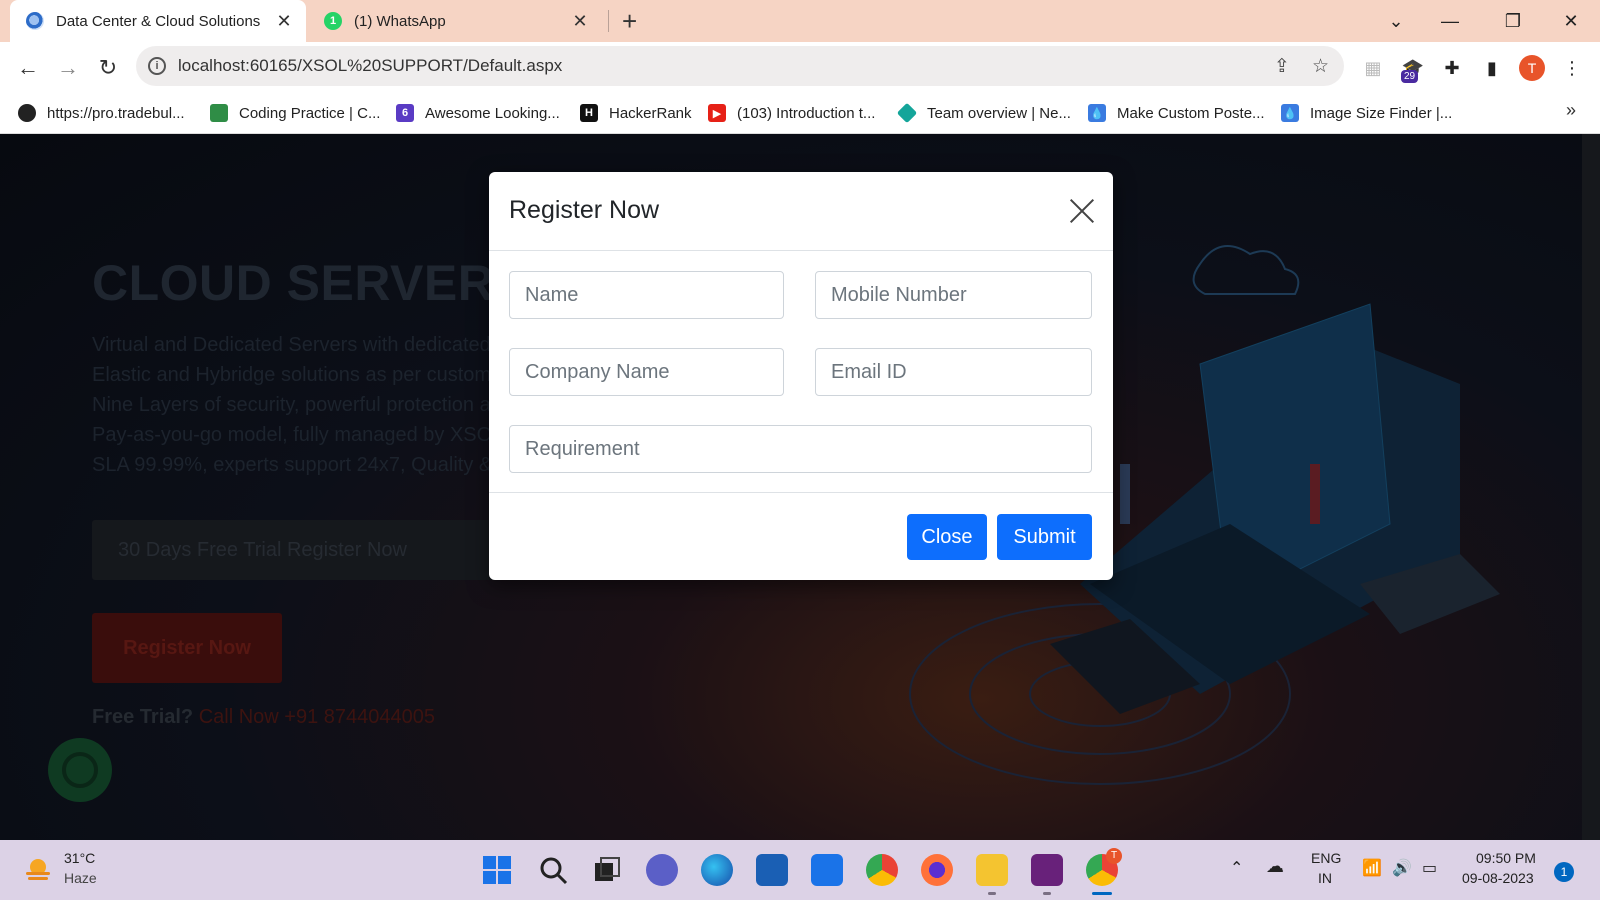  What do you see at coordinates (937, 870) in the screenshot?
I see `firefox-icon` at bounding box center [937, 870].